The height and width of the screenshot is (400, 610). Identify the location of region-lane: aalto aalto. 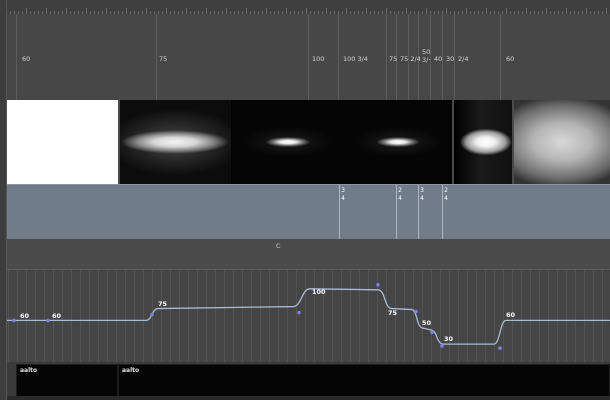
(308, 381).